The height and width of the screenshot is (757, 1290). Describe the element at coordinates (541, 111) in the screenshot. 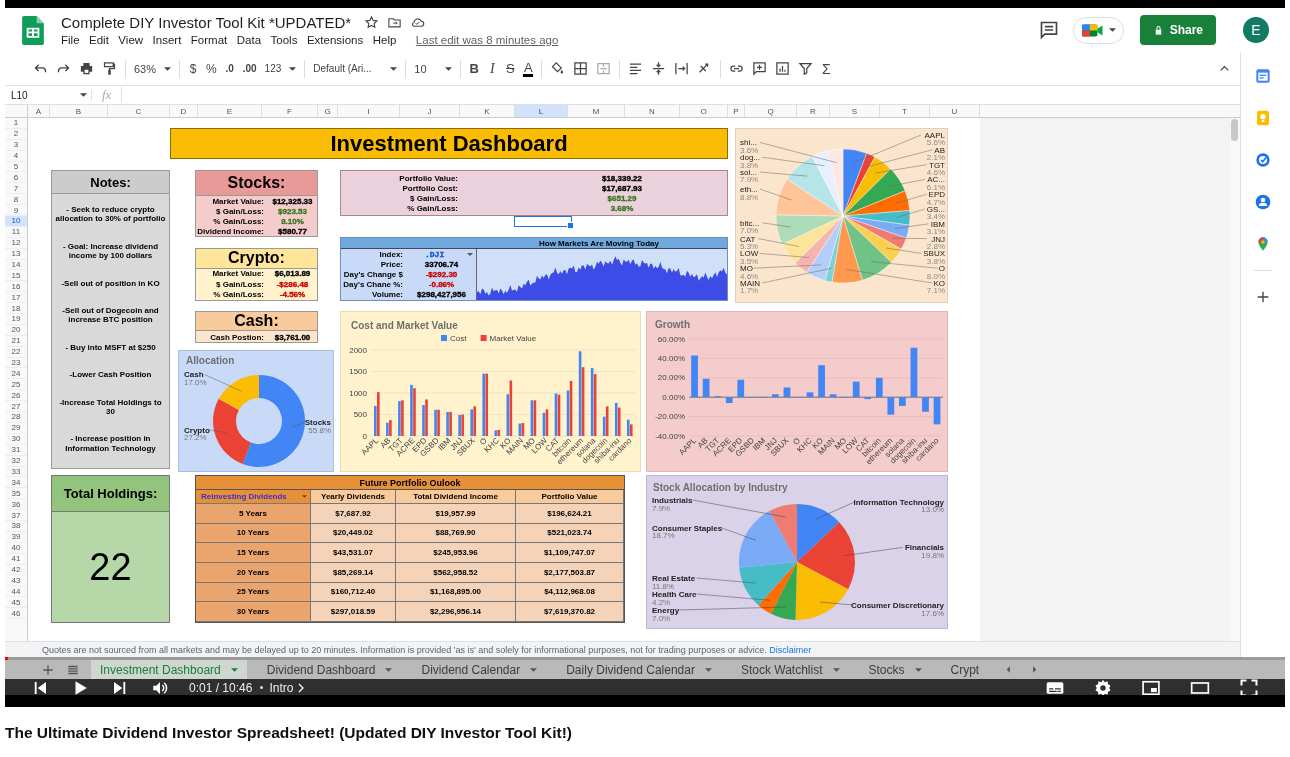

I see `column-header: L` at that location.